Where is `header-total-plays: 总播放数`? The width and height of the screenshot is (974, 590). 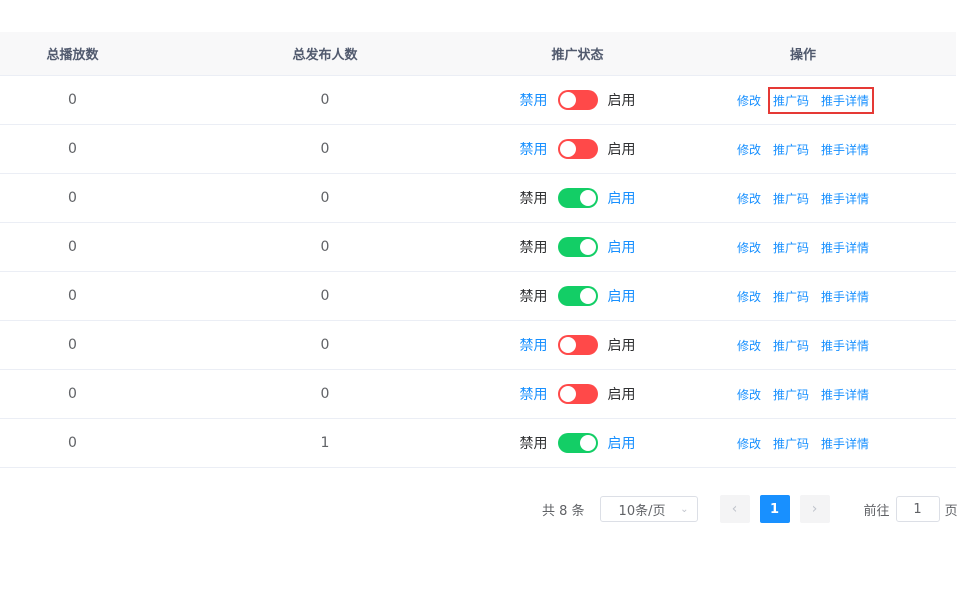
header-total-plays: 总播放数 is located at coordinates (72, 54).